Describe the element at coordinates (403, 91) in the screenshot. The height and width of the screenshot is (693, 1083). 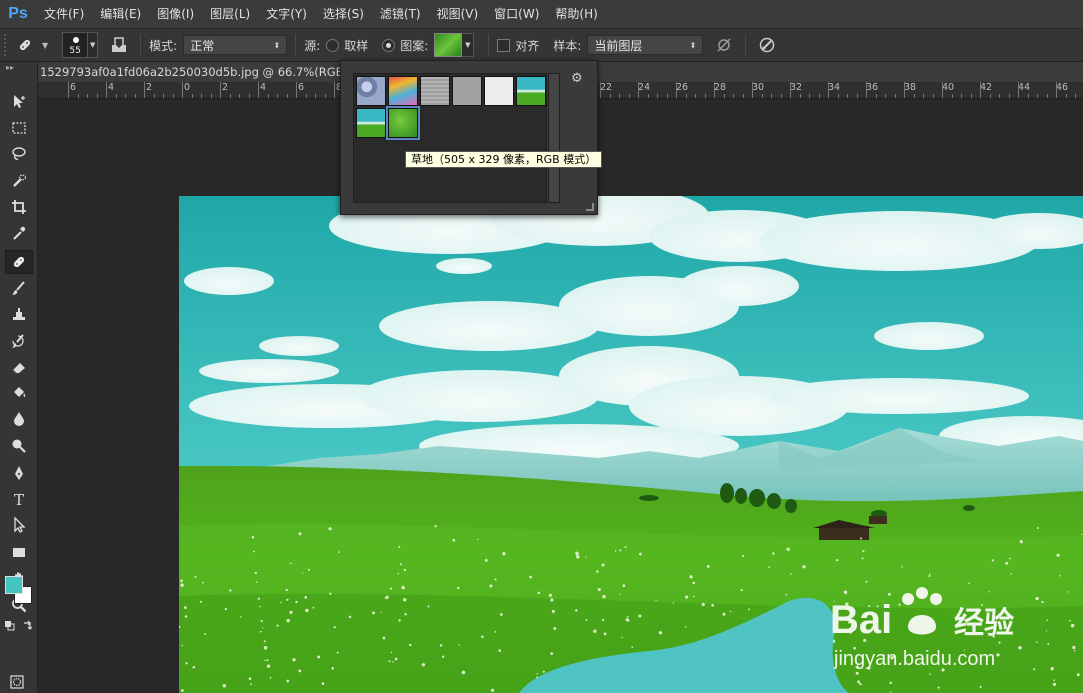
I see `pattern-thumb-tie-dye` at that location.